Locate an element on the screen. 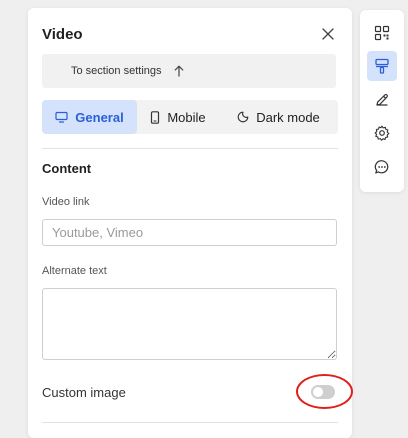  tab-mobile-label: Mobile is located at coordinates (186, 117).